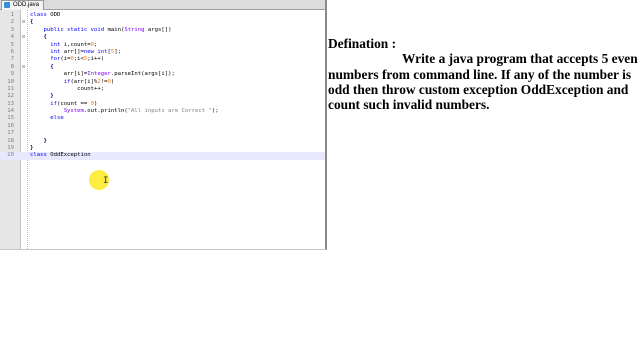  What do you see at coordinates (162, 89) in the screenshot?
I see `code-line: 11 count++;` at bounding box center [162, 89].